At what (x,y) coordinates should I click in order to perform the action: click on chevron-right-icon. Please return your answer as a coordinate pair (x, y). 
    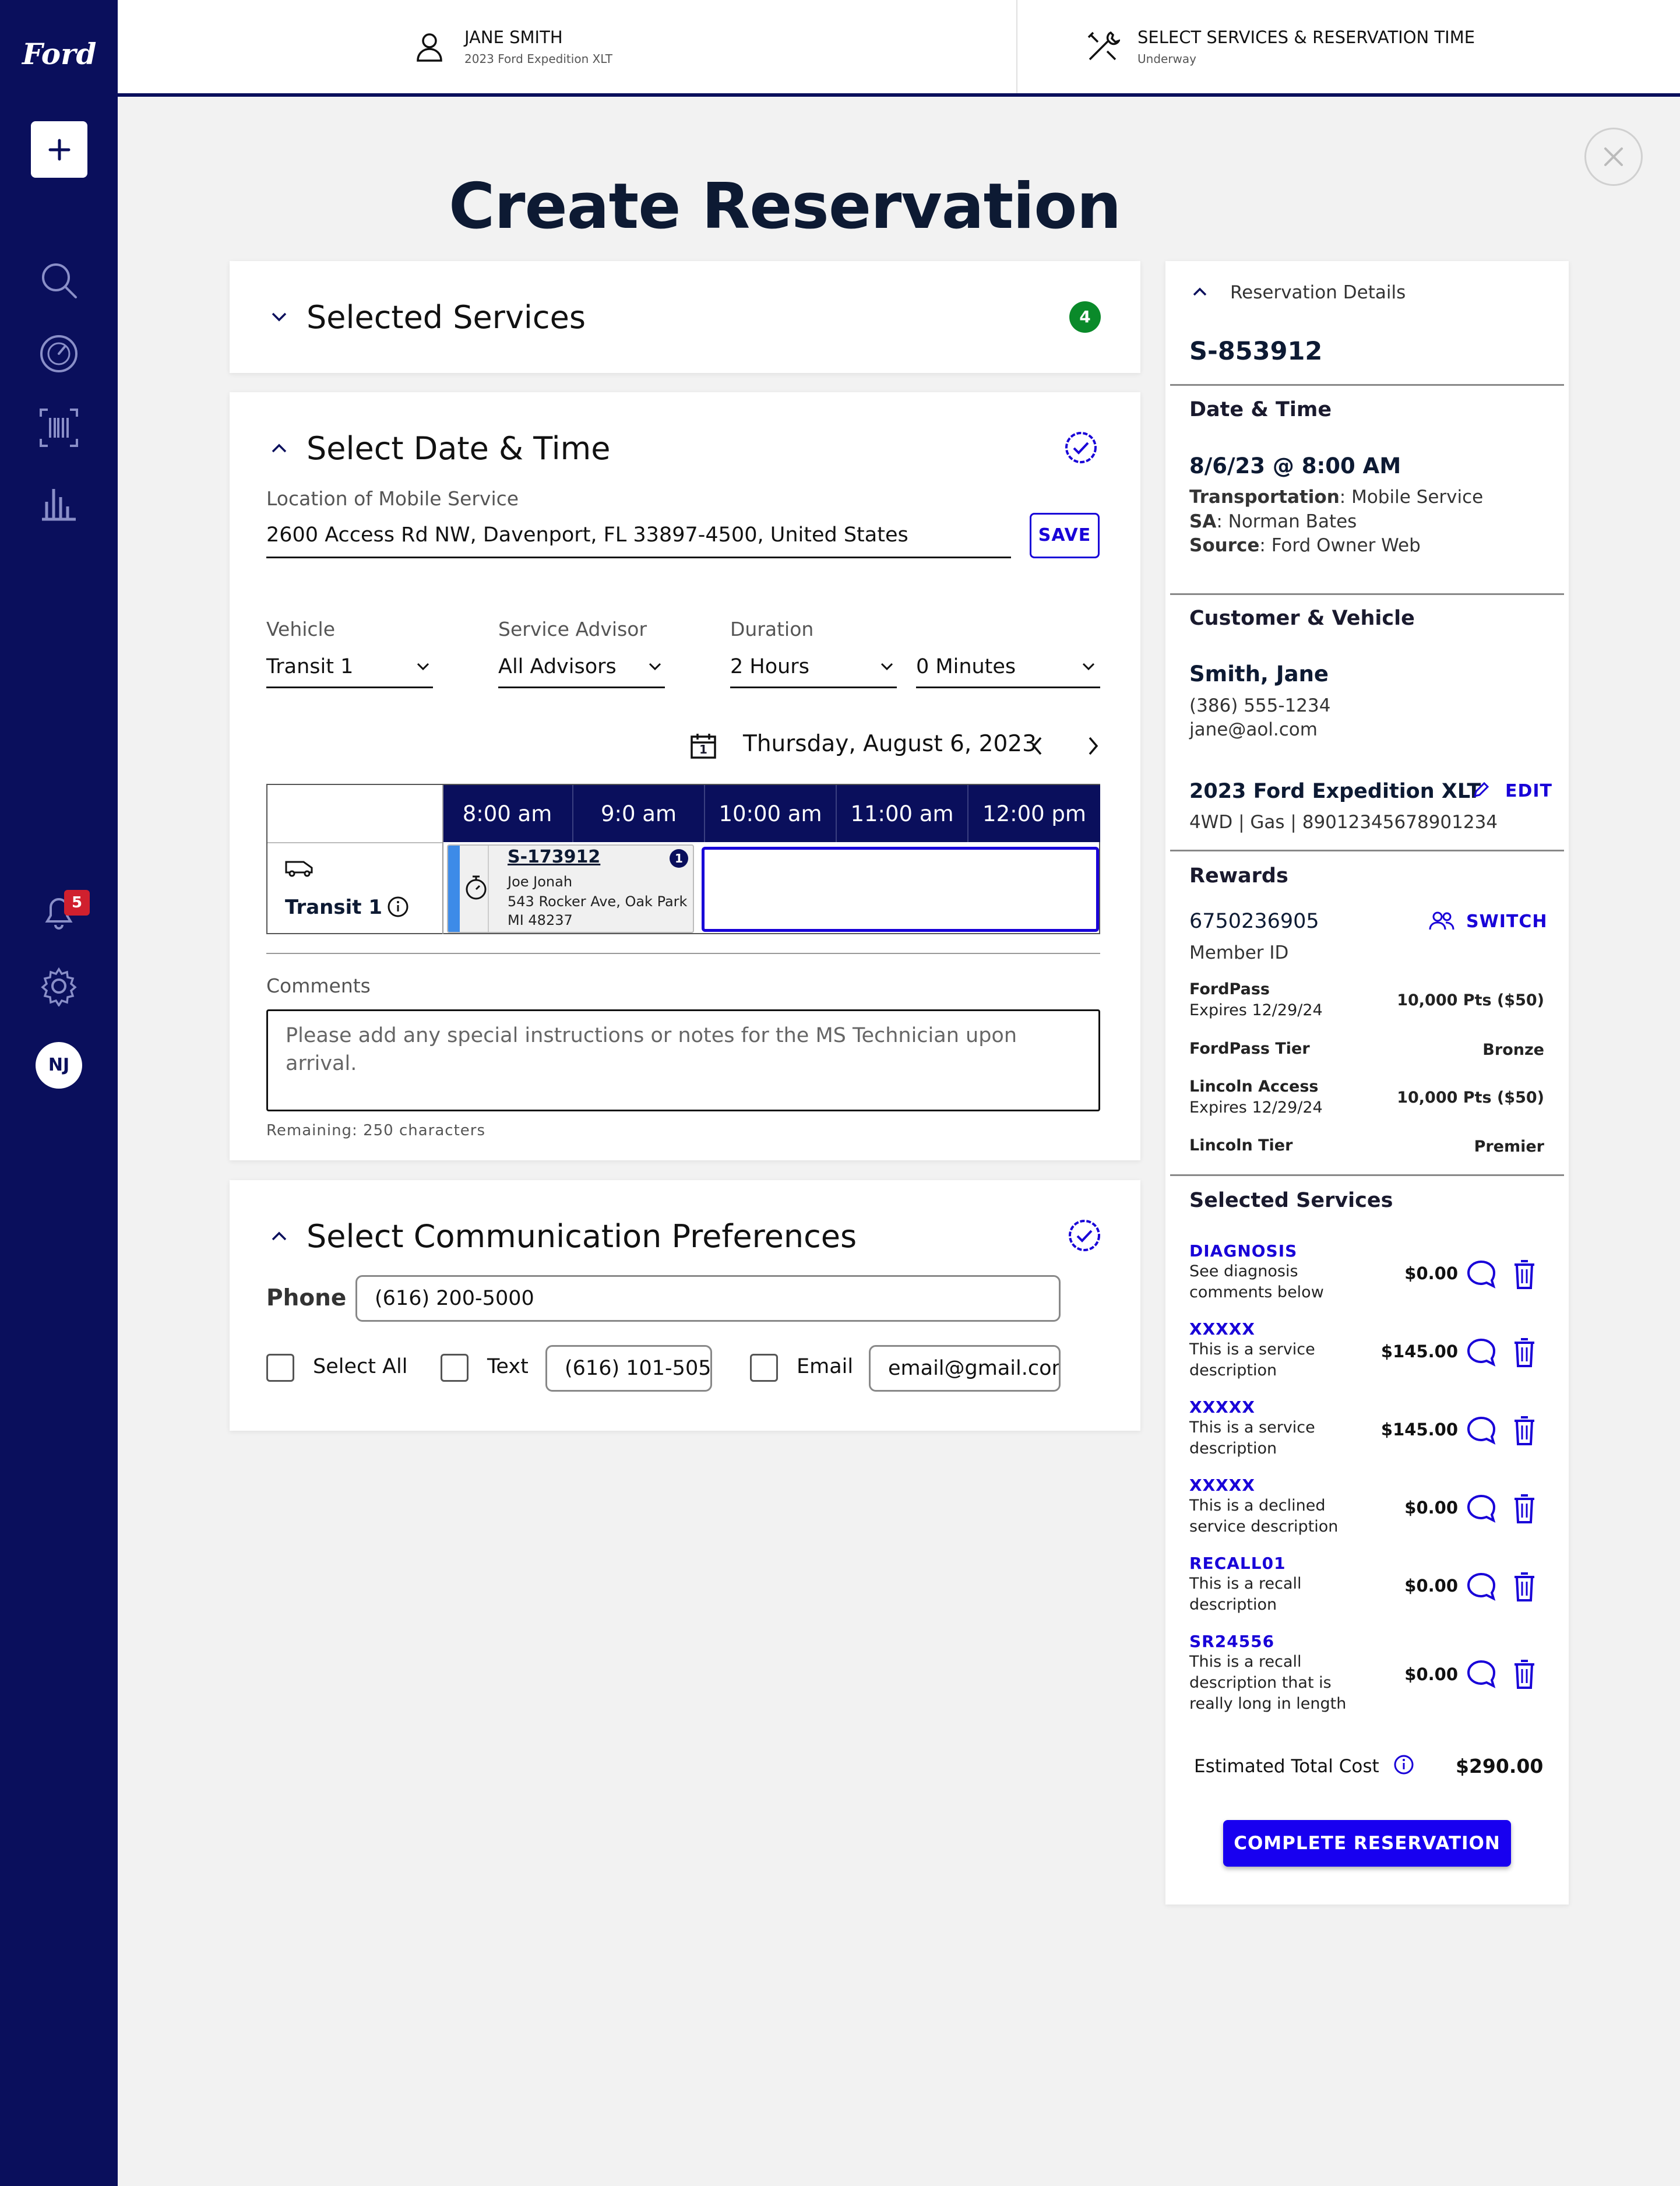
    Looking at the image, I should click on (1093, 746).